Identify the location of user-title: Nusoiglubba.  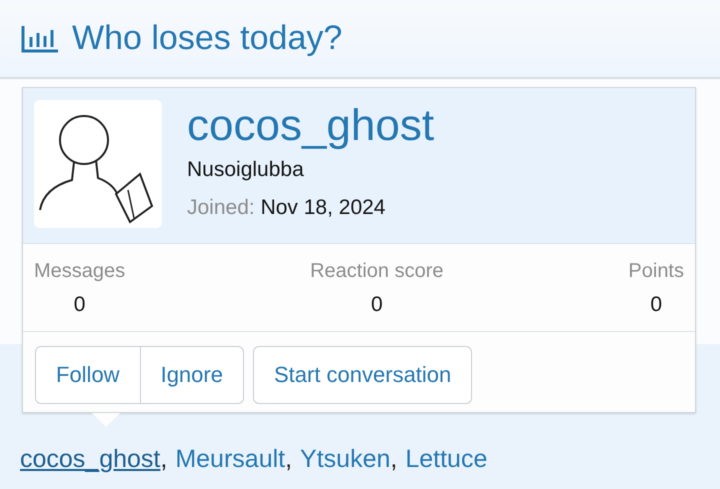
(246, 170).